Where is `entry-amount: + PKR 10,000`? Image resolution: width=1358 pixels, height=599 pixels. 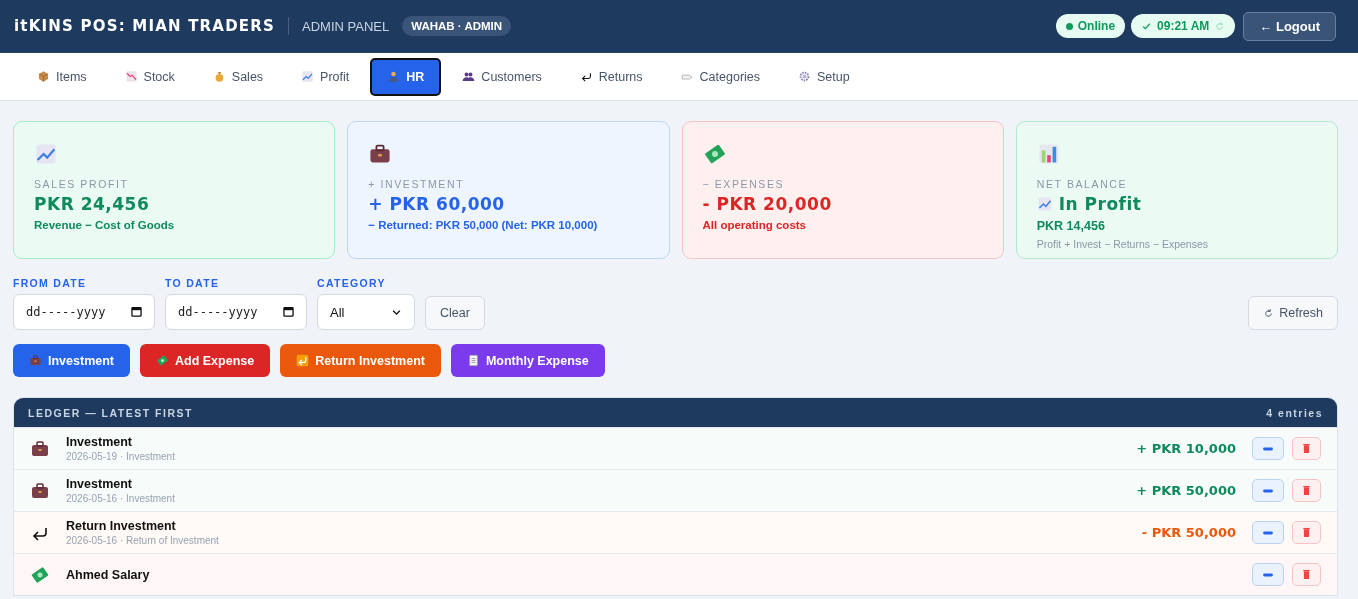
entry-amount: + PKR 10,000 is located at coordinates (1186, 448).